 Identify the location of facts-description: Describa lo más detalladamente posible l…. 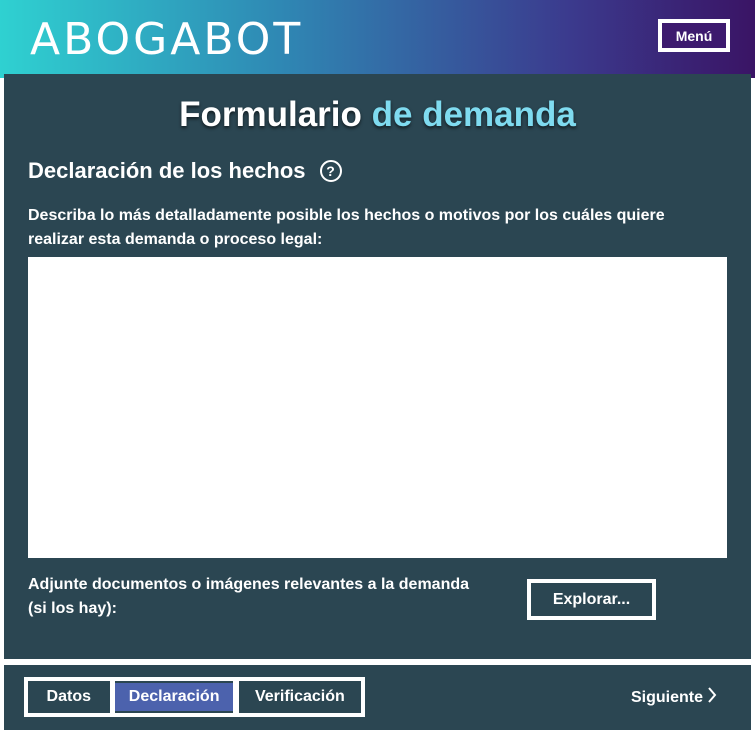
(346, 227).